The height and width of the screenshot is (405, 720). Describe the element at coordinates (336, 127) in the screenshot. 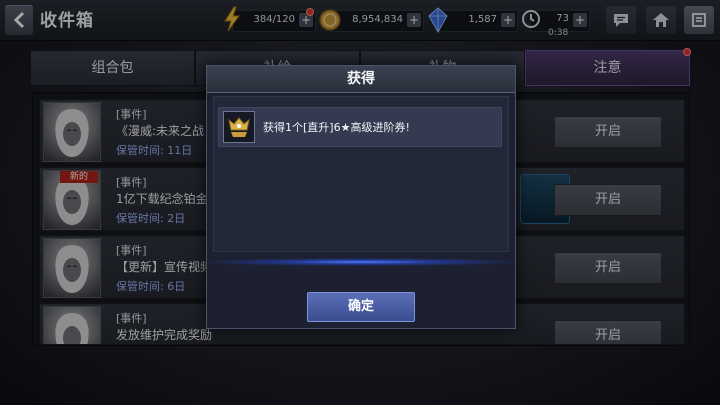

I see `reward-text: 获得1个[直升]6★高级进阶券!` at that location.